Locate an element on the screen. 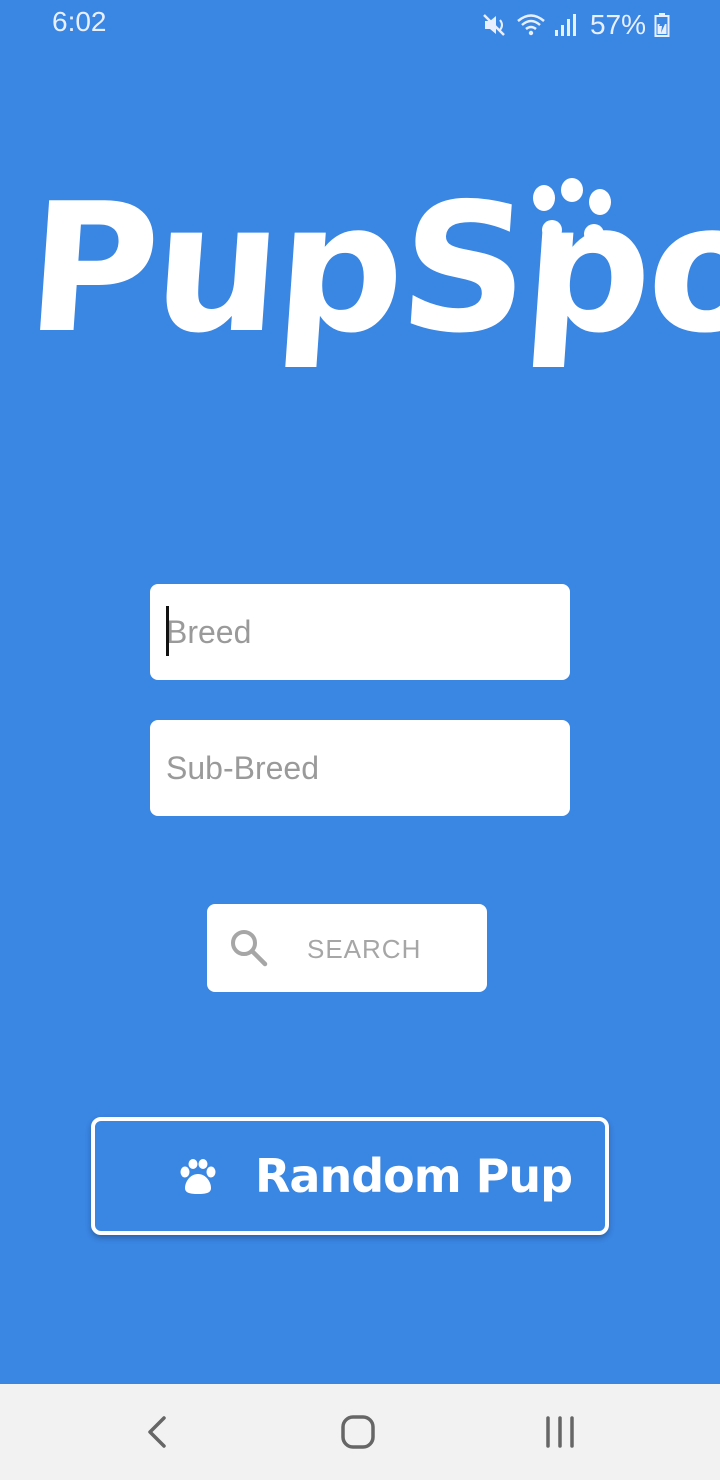 The image size is (720, 1480). battery-icon is located at coordinates (662, 25).